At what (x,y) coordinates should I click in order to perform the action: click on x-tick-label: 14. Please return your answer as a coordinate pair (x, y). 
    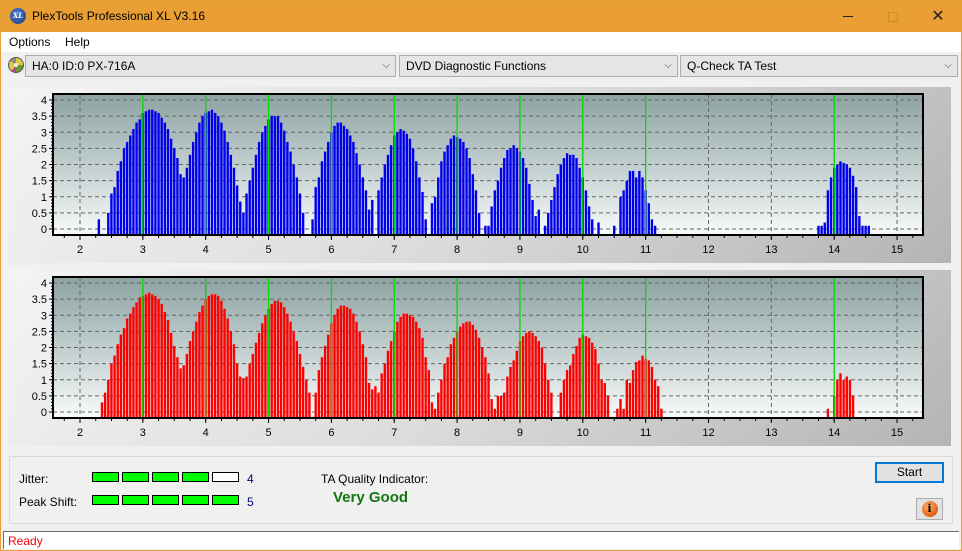
    Looking at the image, I should click on (834, 433).